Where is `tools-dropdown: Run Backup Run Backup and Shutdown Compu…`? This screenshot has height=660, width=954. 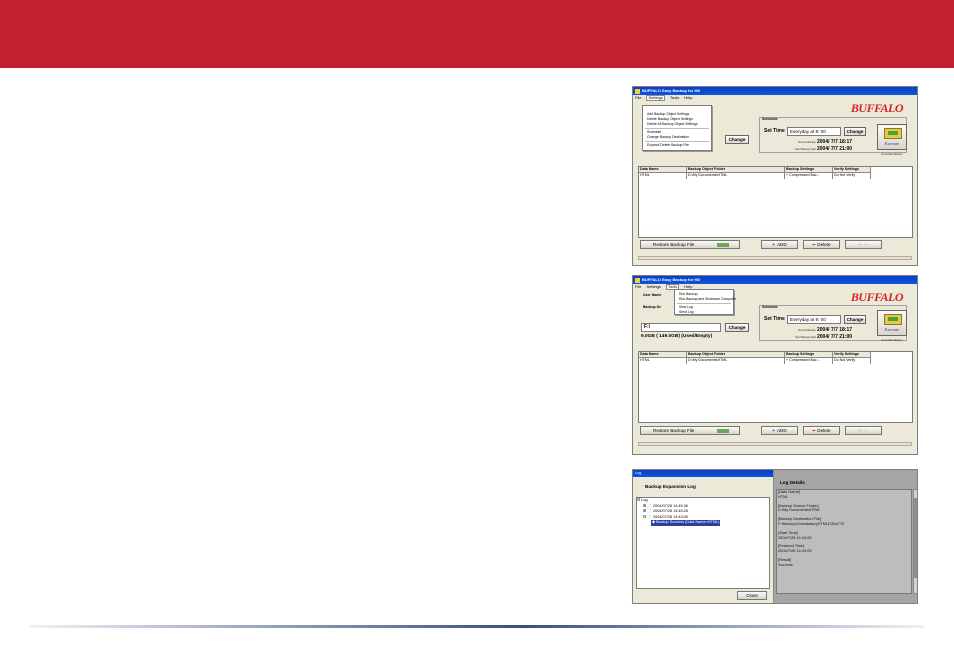
tools-dropdown: Run Backup Run Backup and Shutdown Compu… is located at coordinates (705, 302).